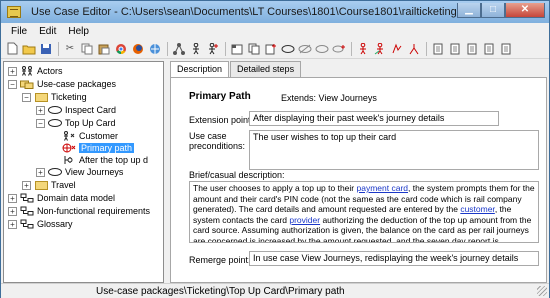 The height and width of the screenshot is (298, 550). I want to click on toolbar: ✂, so click(275, 49).